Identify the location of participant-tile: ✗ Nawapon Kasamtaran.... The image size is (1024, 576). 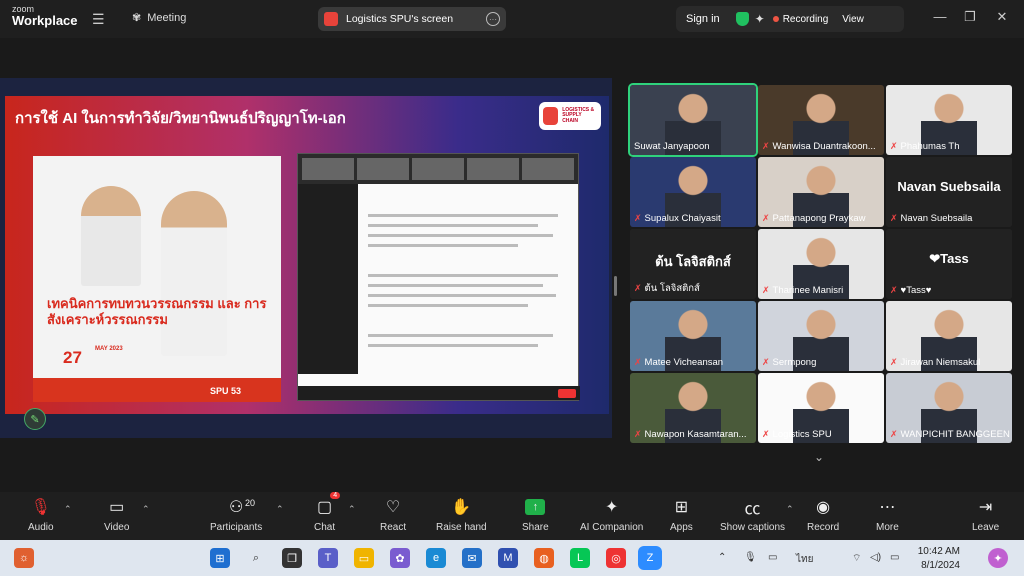
(693, 408).